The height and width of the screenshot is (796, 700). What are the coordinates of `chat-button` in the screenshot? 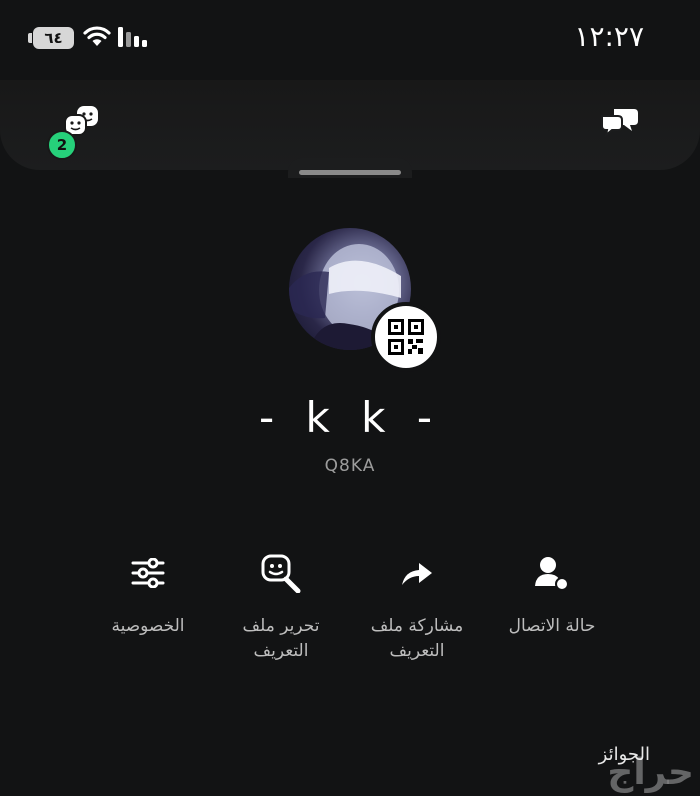 It's located at (620, 124).